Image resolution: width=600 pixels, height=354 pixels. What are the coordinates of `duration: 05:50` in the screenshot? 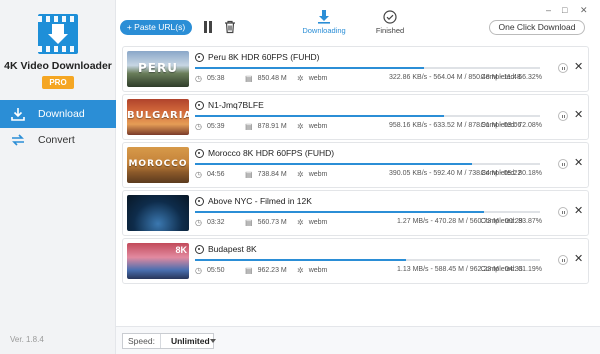 It's located at (215, 270).